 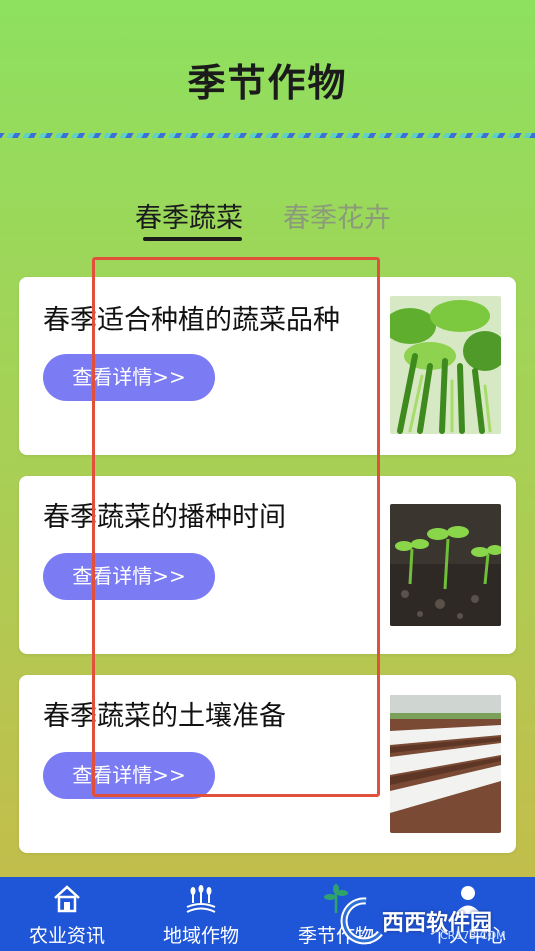 What do you see at coordinates (267, 135) in the screenshot?
I see `header-divider` at bounding box center [267, 135].